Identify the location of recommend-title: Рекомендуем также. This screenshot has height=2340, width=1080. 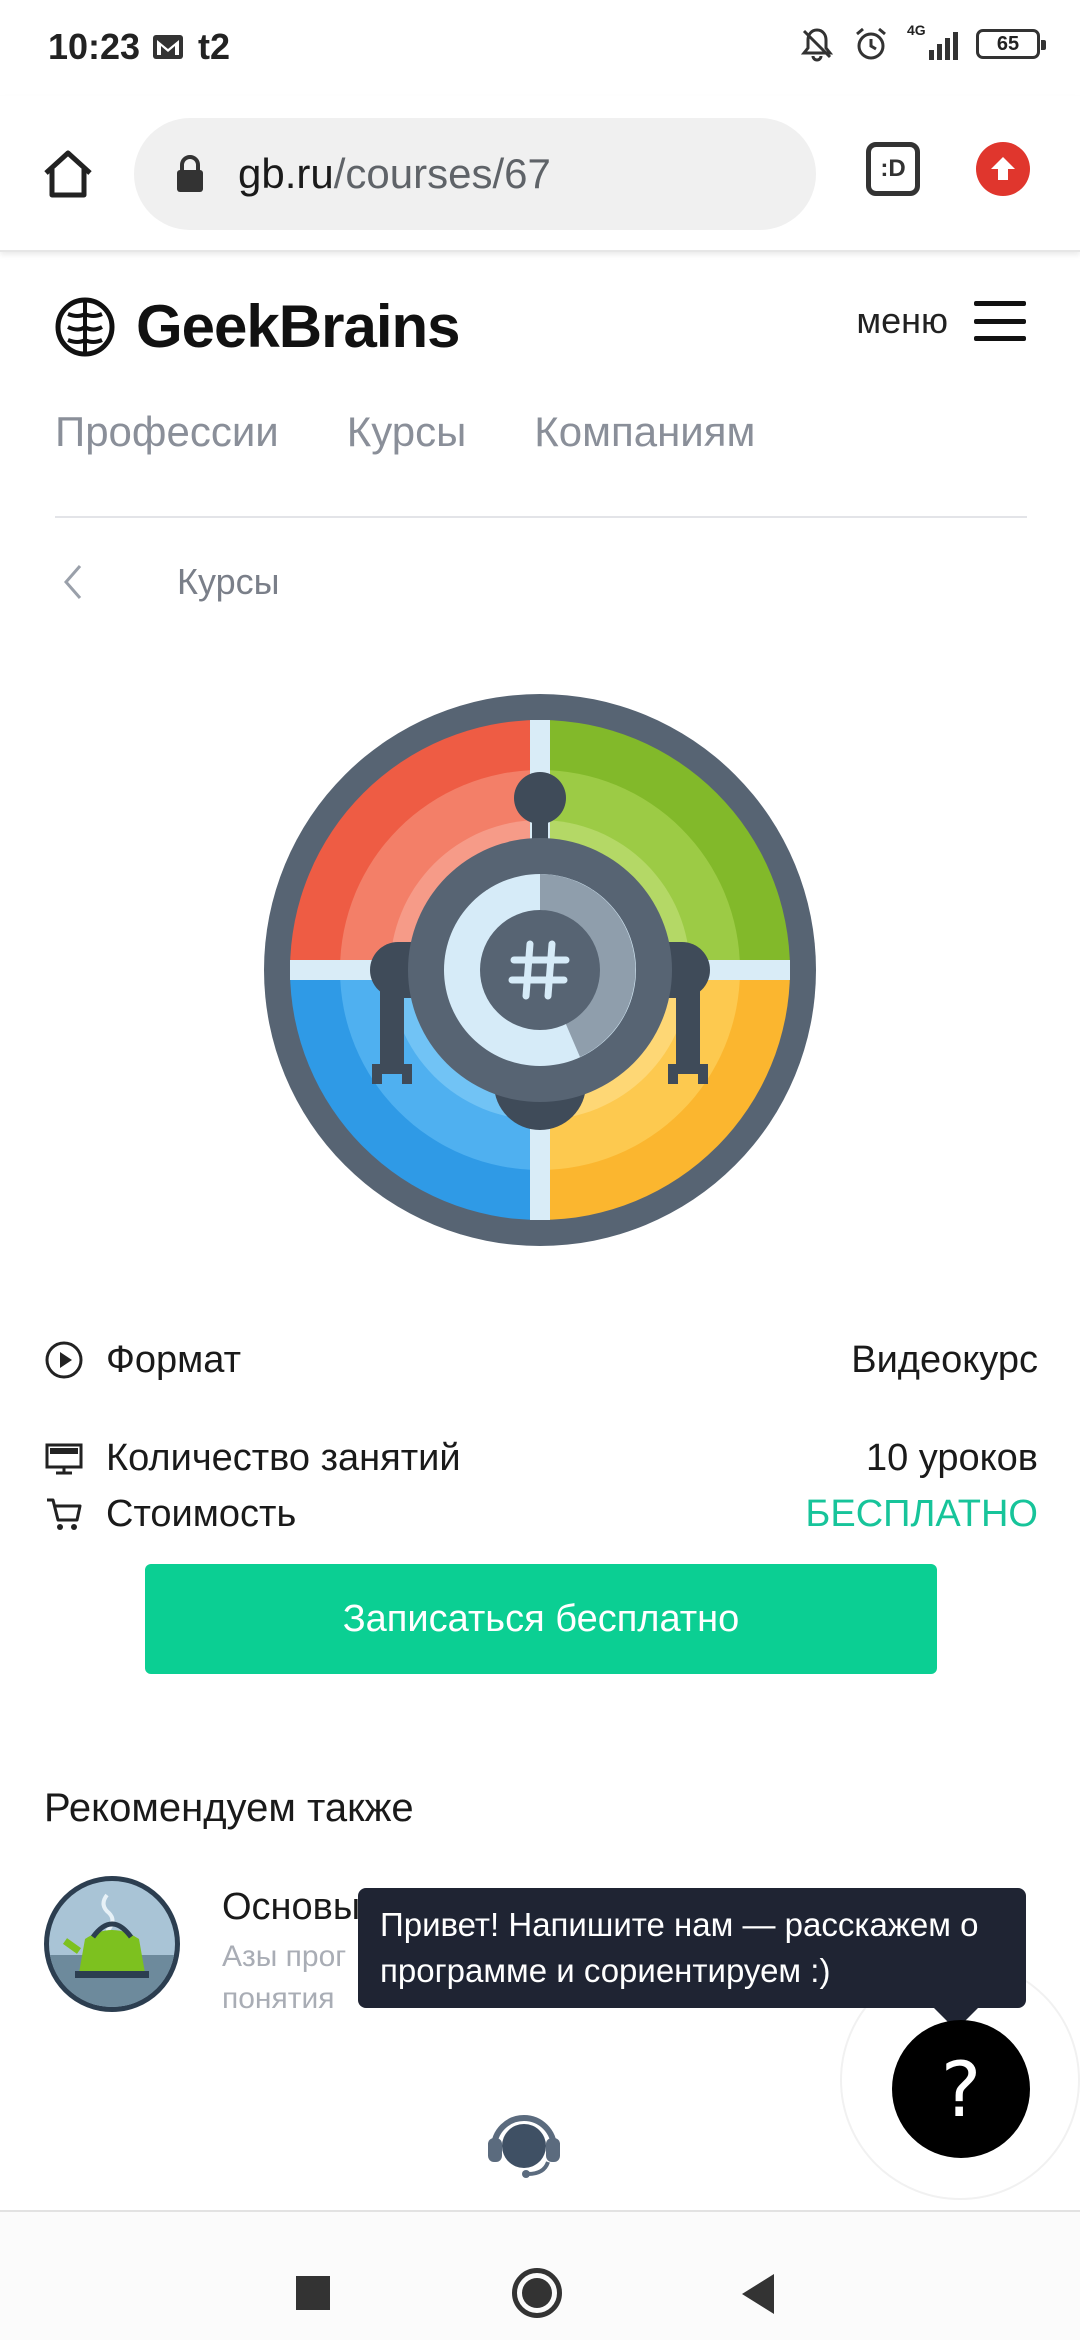
(229, 1808).